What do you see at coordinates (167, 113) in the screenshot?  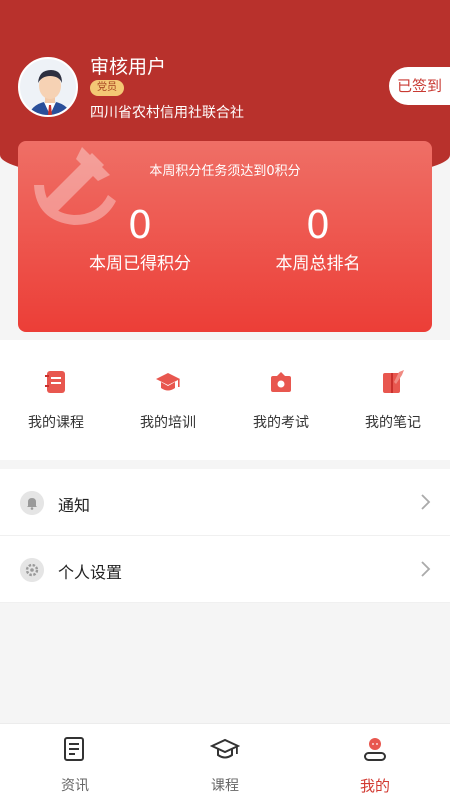 I see `organization-name: 四川省农村信用社联合社` at bounding box center [167, 113].